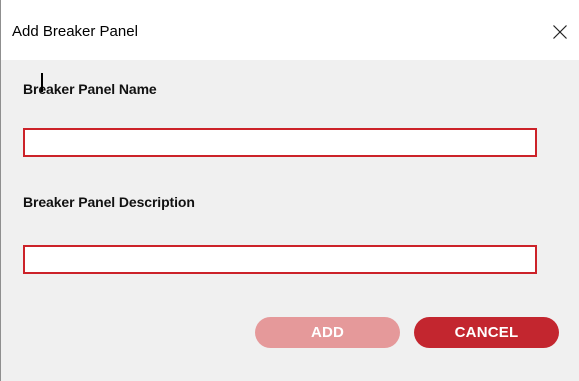 The image size is (579, 381). Describe the element at coordinates (90, 89) in the screenshot. I see `breaker-panel-name-label: Breaker Panel Name` at that location.